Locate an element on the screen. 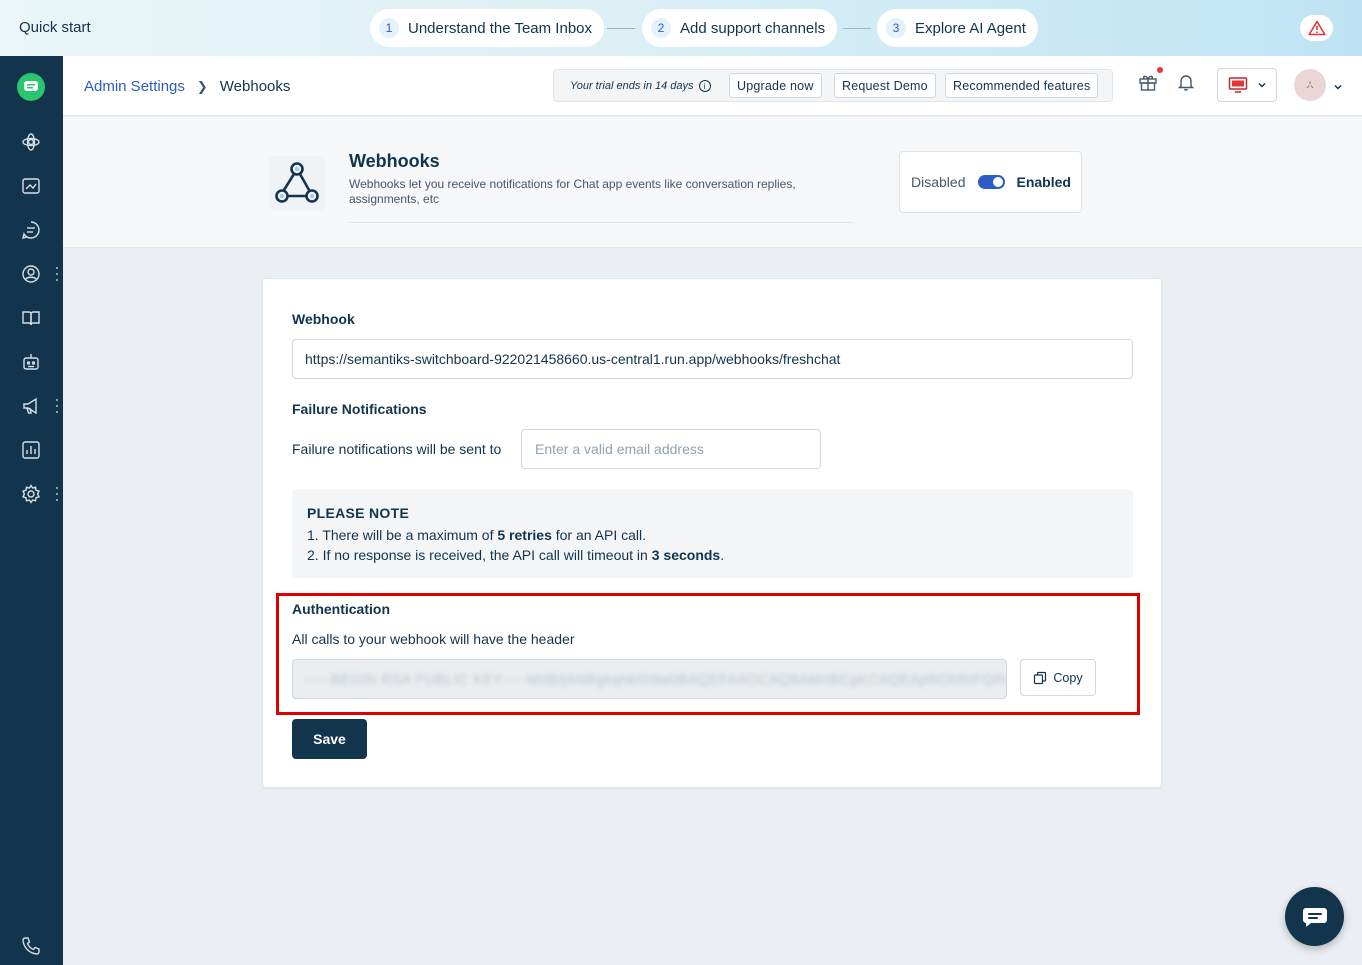  webhook-label: Webhook is located at coordinates (323, 319).